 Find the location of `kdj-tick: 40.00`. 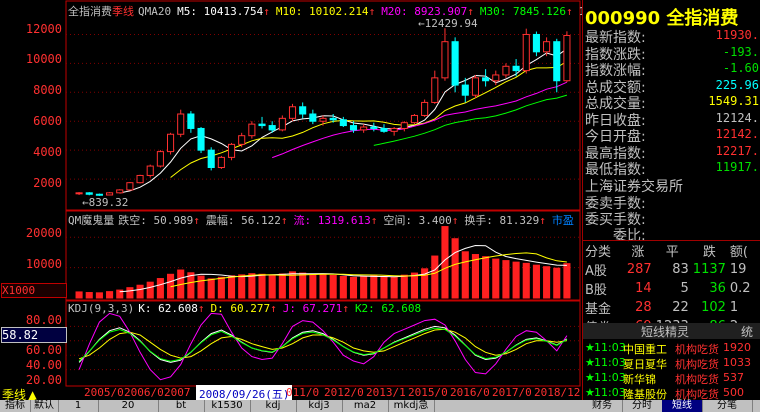

kdj-tick: 40.00 is located at coordinates (43, 365).